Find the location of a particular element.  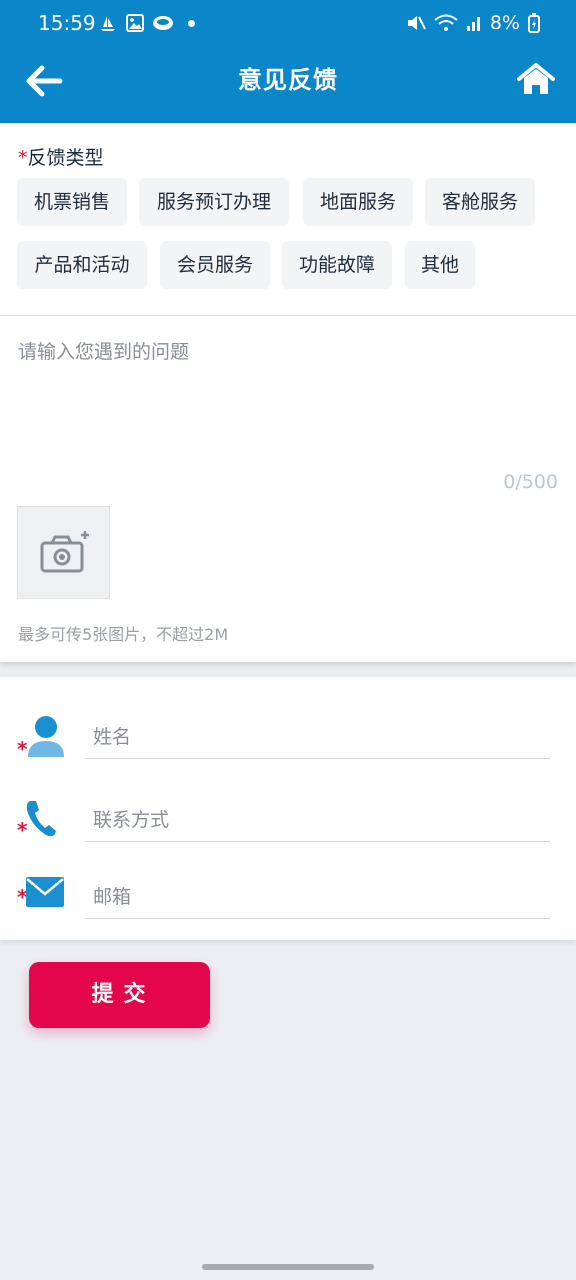

camera-add-icon is located at coordinates (64, 552).